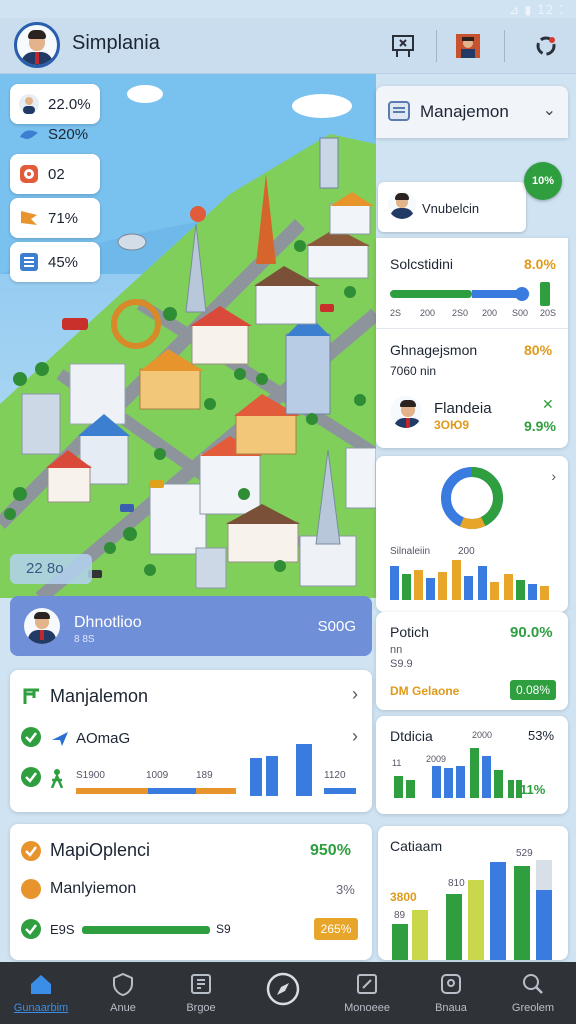 The height and width of the screenshot is (1024, 576). I want to click on tag-label: DM Gelaone, so click(425, 691).